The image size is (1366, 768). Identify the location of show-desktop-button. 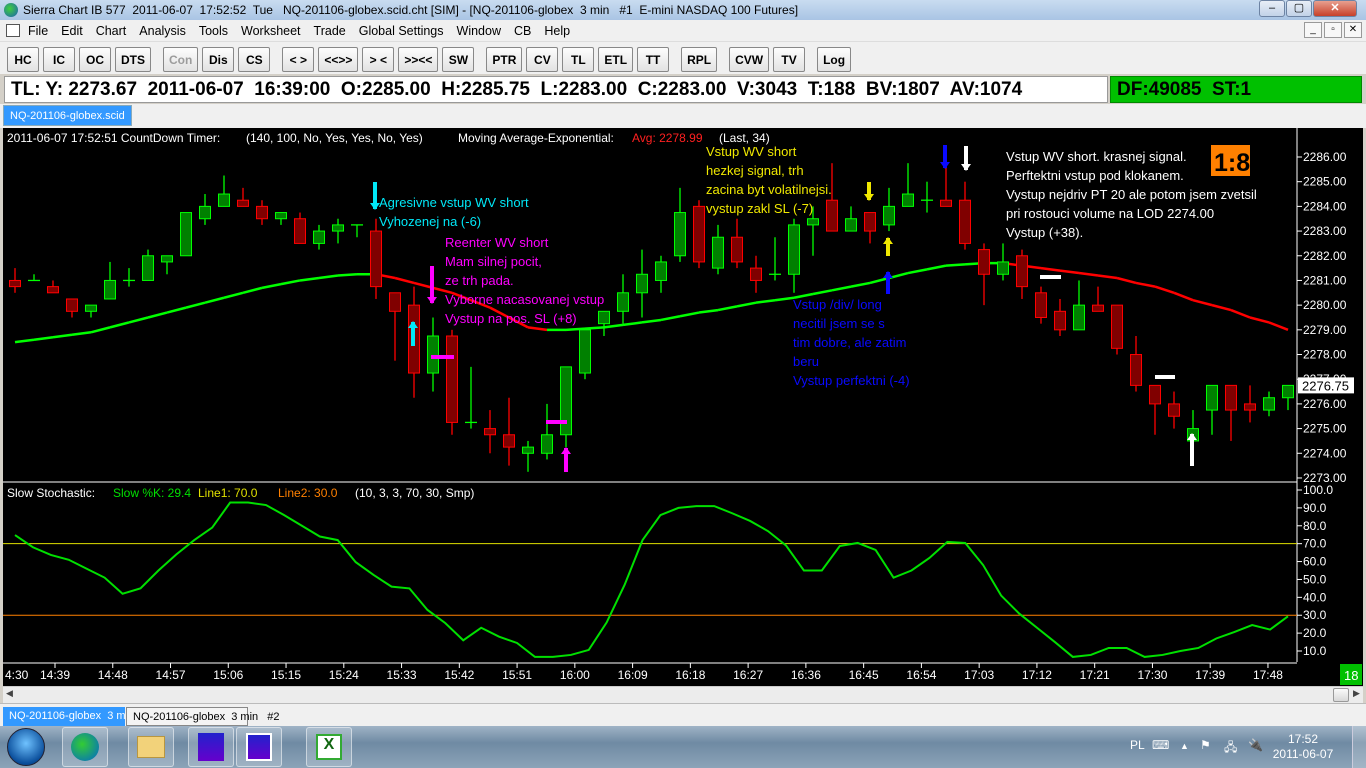
(1359, 747).